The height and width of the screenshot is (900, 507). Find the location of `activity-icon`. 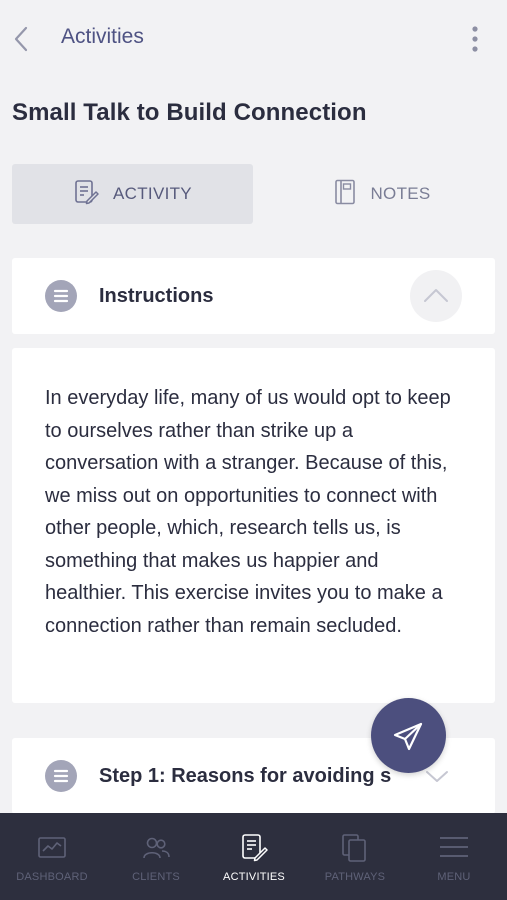

activity-icon is located at coordinates (254, 848).